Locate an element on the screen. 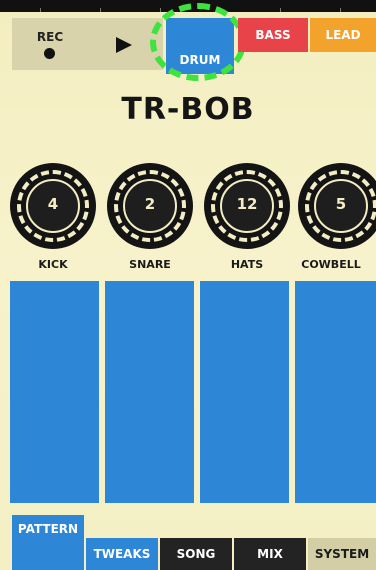 This screenshot has width=376, height=570. tab-mix-label: MIX is located at coordinates (270, 554).